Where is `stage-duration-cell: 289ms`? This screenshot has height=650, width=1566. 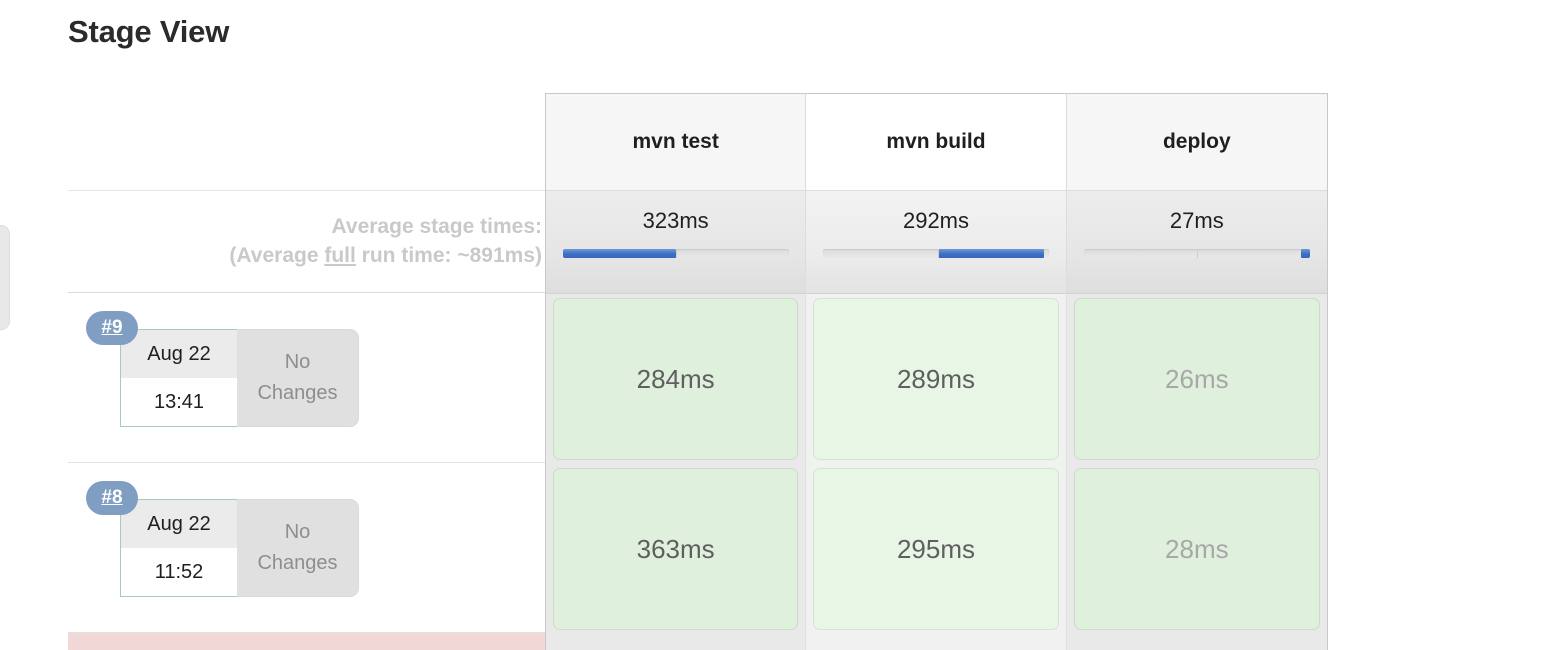 stage-duration-cell: 289ms is located at coordinates (936, 379).